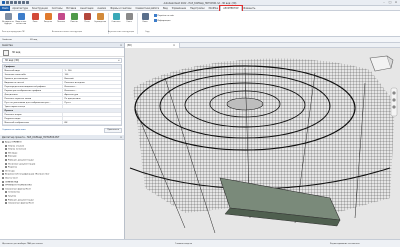 The height and width of the screenshot is (247, 400). Describe the element at coordinates (19, 2) in the screenshot. I see `undo-icon` at that location.